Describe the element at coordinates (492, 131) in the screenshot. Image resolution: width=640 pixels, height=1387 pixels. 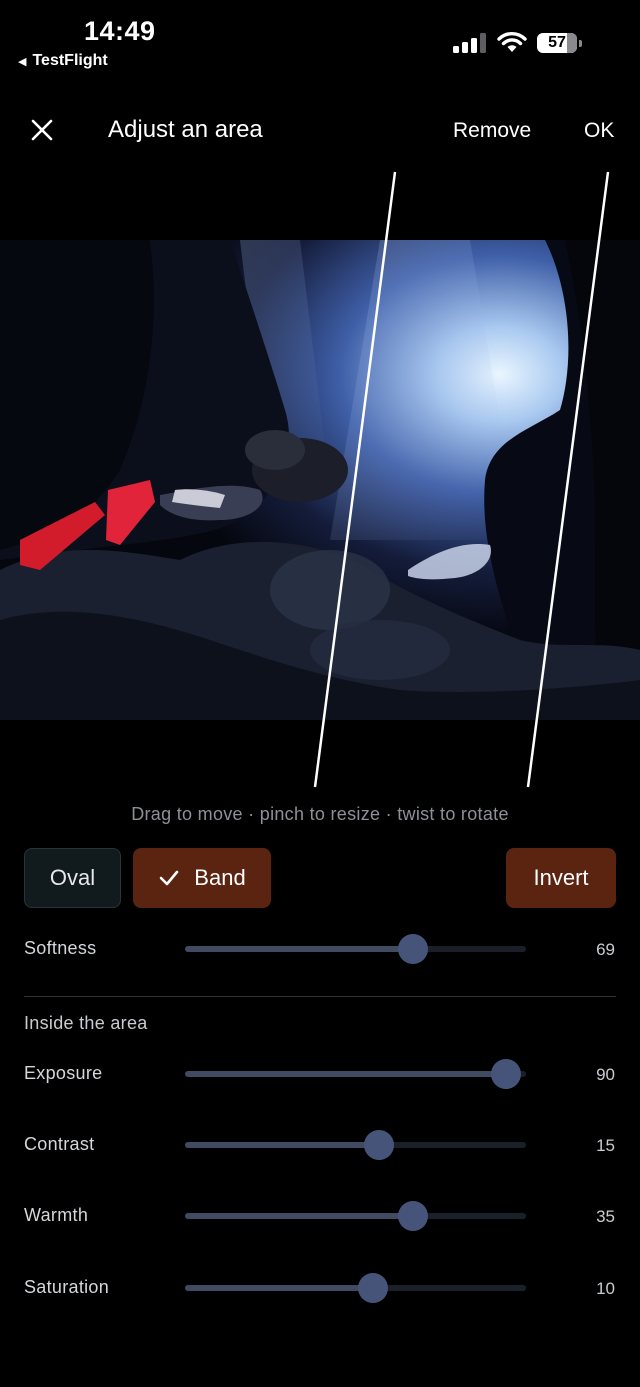
I see `remove-button: Remove` at that location.